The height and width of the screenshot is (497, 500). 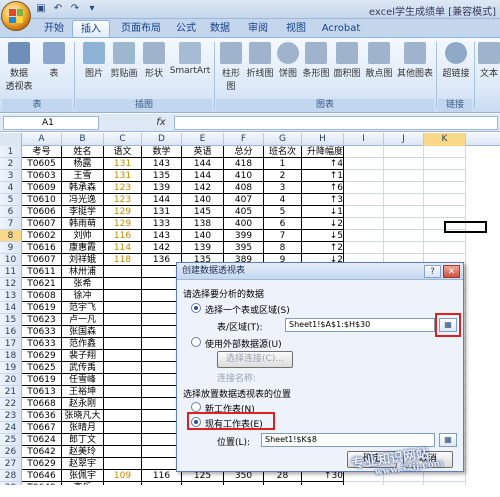 I want to click on cell: 康惠霞, so click(x=83, y=248).